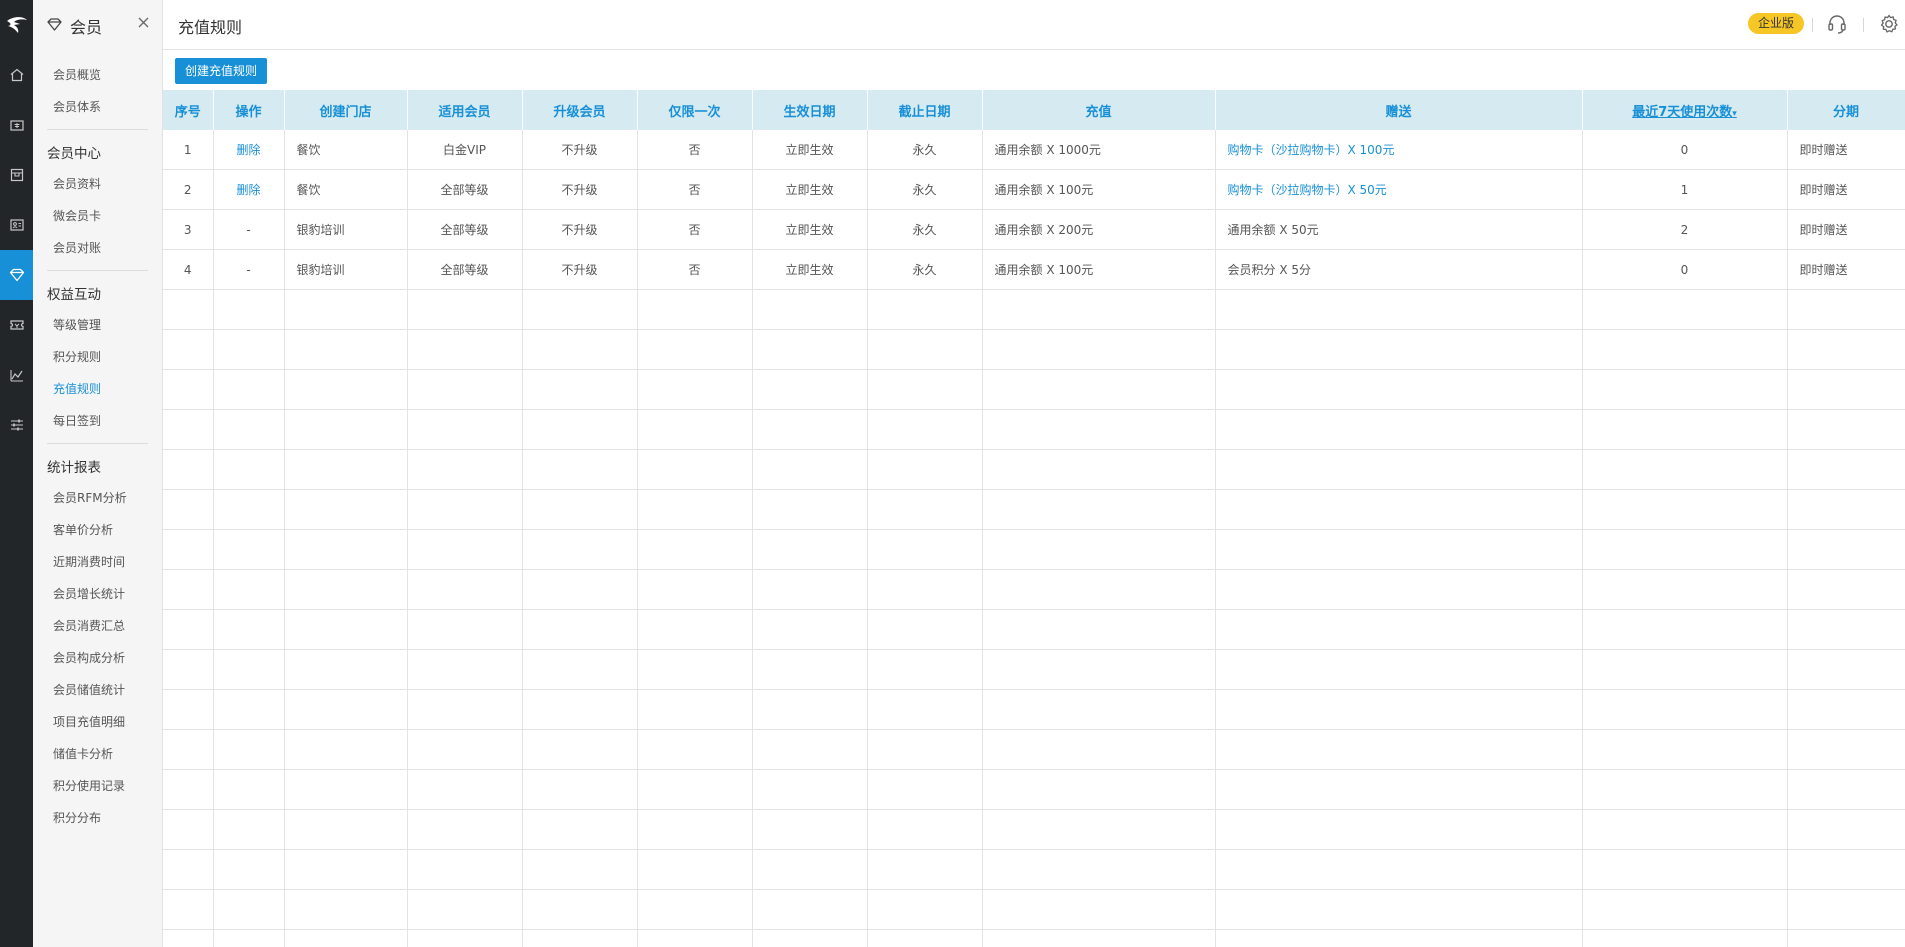 The width and height of the screenshot is (1905, 947). I want to click on sidebar-item-report: 积分分布, so click(97, 818).